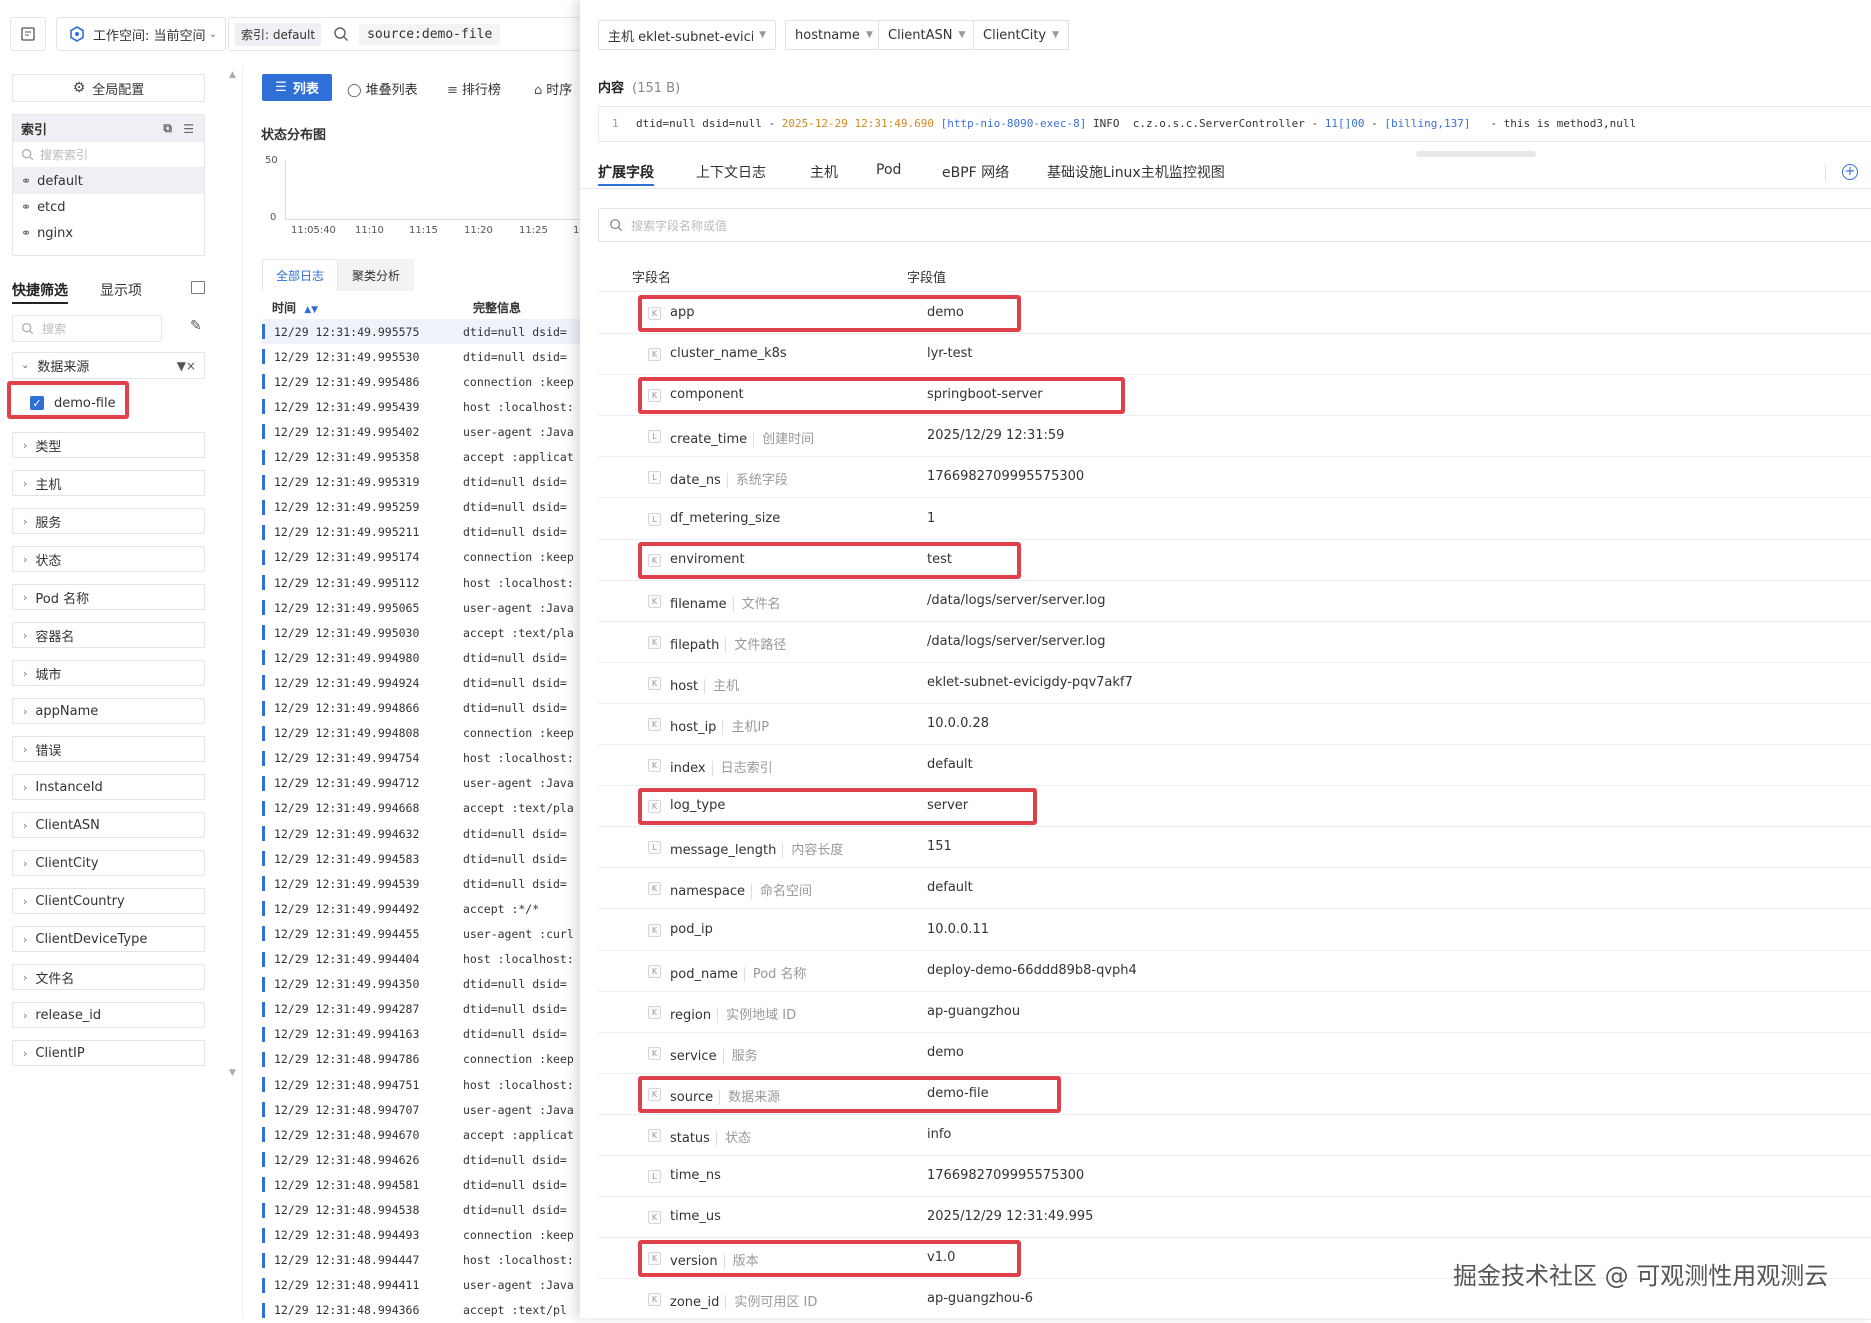 This screenshot has height=1323, width=1871. Describe the element at coordinates (421, 808) in the screenshot. I see `log-row: 12/29 12:31:49.994668 accept :text/pla` at that location.